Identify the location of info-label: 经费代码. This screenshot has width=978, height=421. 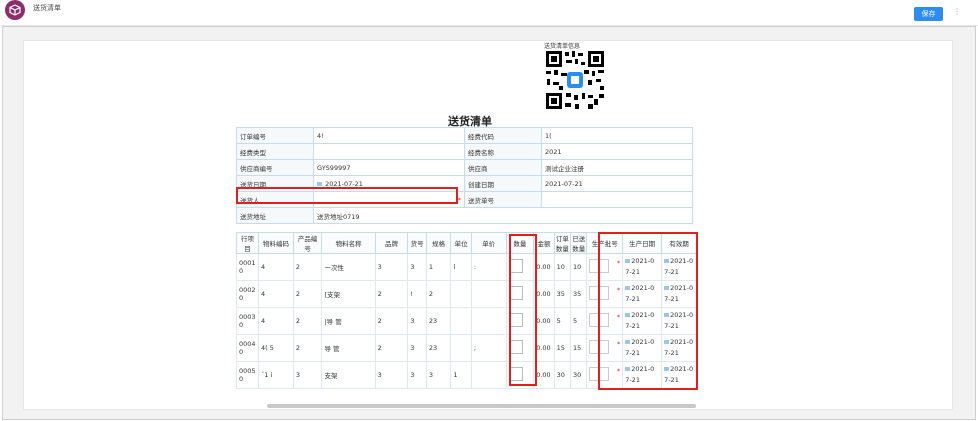
(503, 135).